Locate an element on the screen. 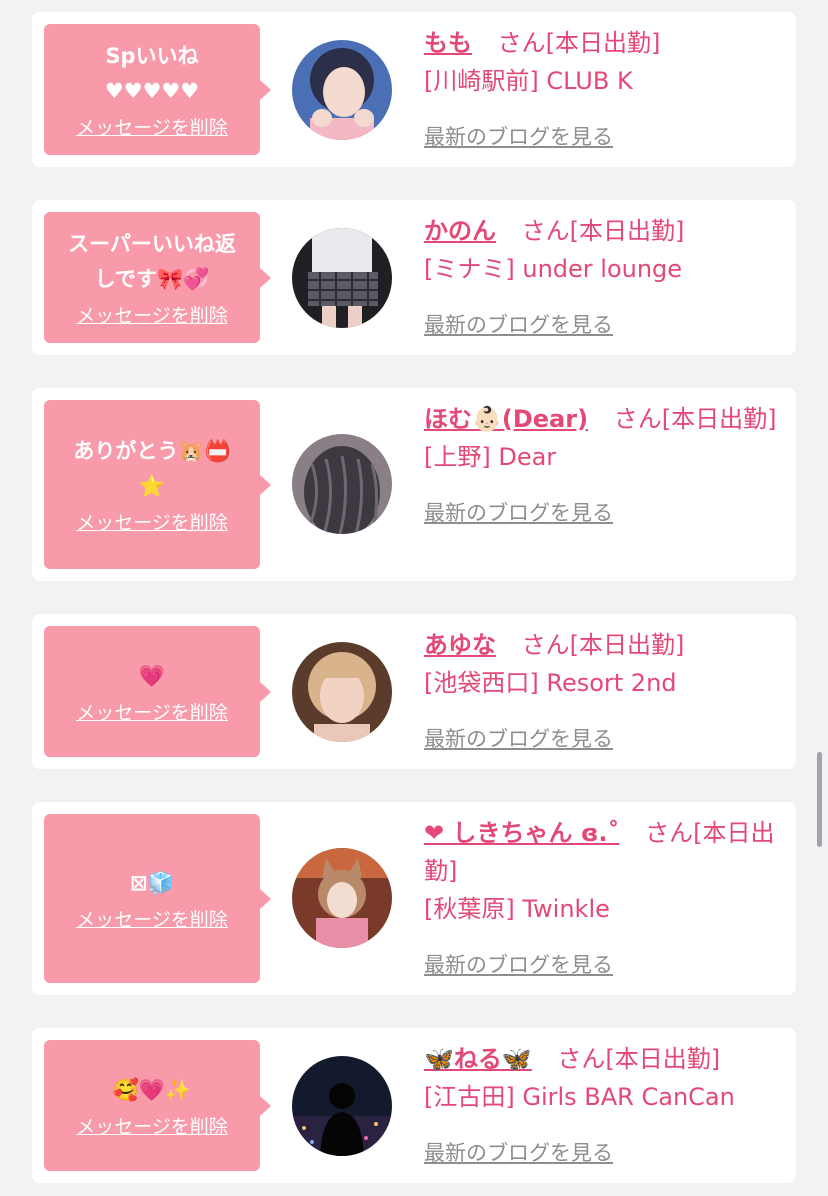 Image resolution: width=828 pixels, height=1196 pixels. cast-info: もも さん[本日出勤] [川崎駅前] CLUB K 最新のブログを見る is located at coordinates (605, 90).